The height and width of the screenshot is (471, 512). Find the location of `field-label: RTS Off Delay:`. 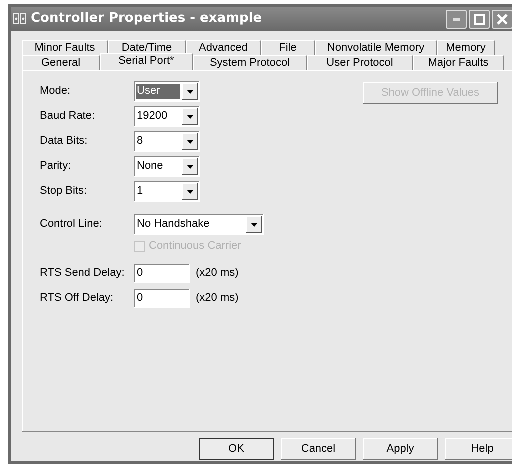

field-label: RTS Off Delay: is located at coordinates (77, 298).